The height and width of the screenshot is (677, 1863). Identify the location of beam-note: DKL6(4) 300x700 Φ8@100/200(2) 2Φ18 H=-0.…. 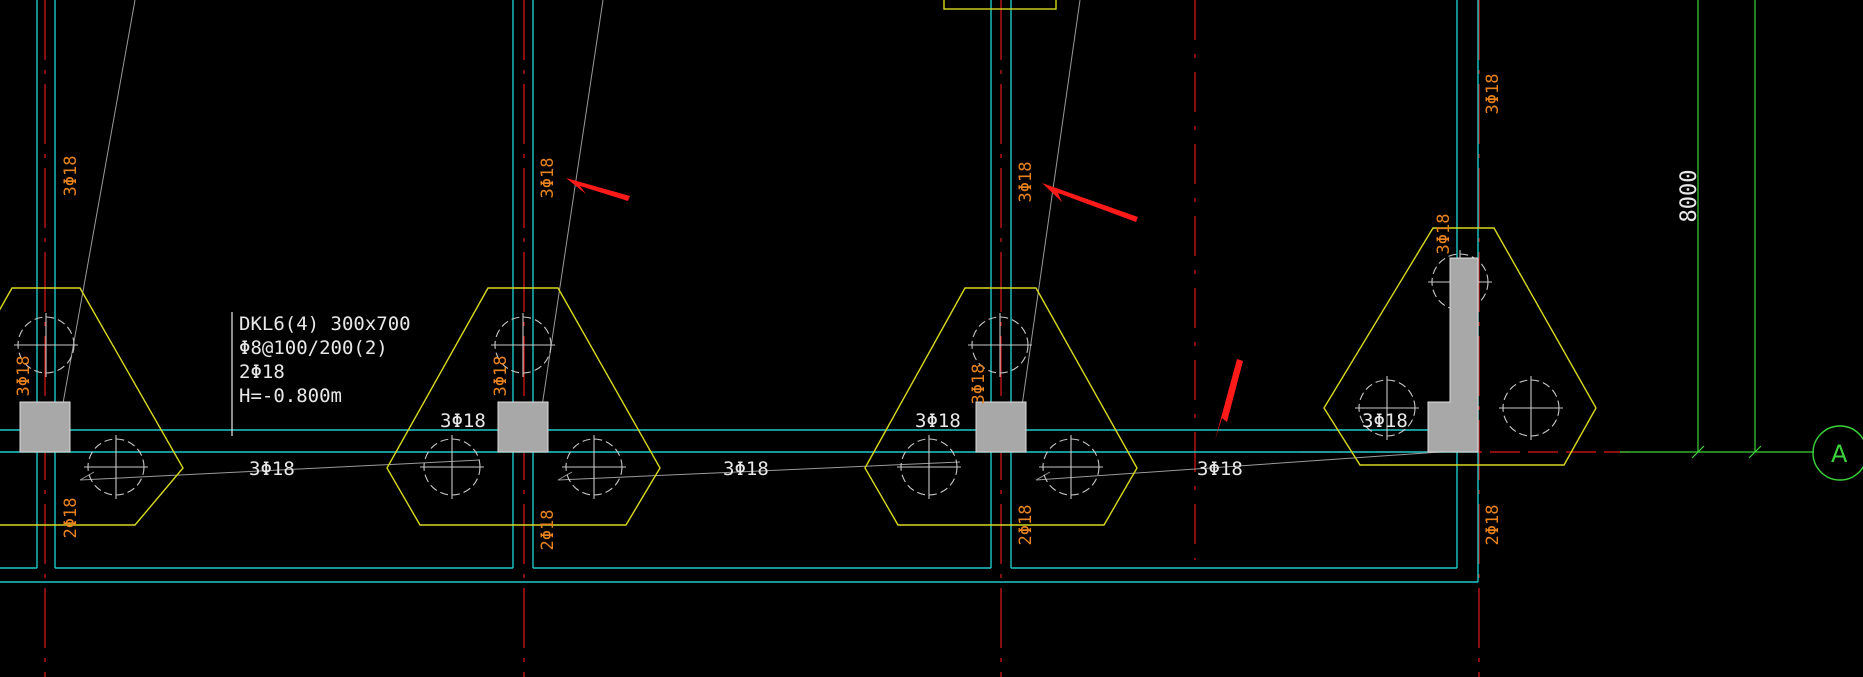
(321, 374).